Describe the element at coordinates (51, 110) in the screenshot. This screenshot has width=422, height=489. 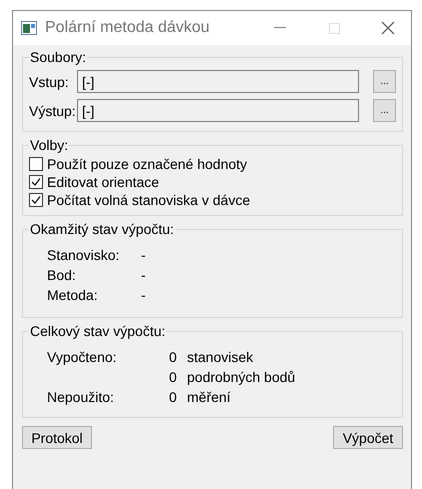
I see `field-label: Výstup:` at that location.